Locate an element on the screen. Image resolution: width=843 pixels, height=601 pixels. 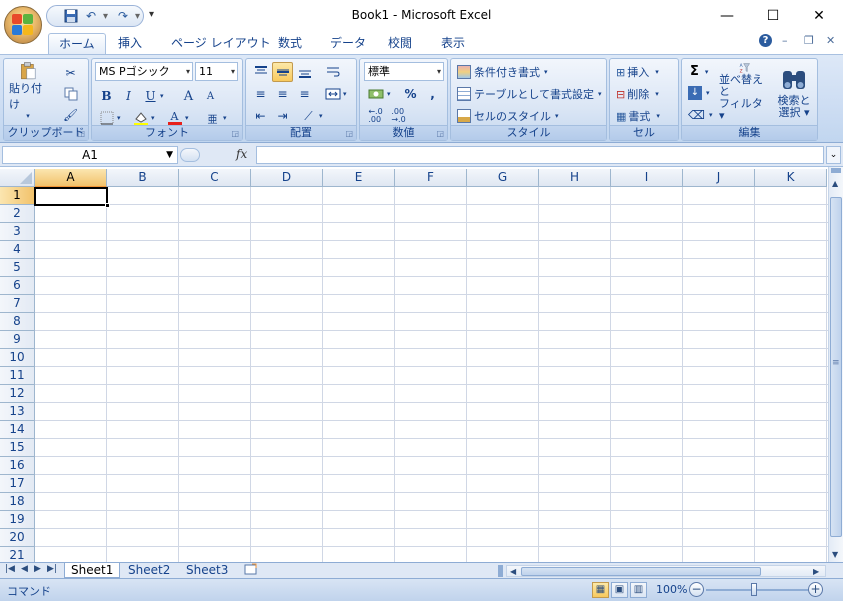
fill-handle is located at coordinates (107, 205).